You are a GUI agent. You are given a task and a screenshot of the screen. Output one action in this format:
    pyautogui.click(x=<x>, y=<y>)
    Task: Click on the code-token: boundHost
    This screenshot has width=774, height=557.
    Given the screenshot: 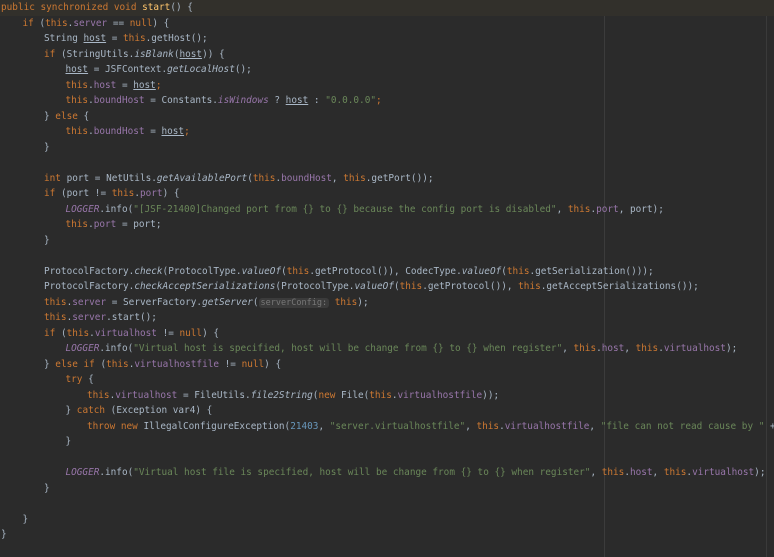 What is the action you would take?
    pyautogui.click(x=119, y=131)
    